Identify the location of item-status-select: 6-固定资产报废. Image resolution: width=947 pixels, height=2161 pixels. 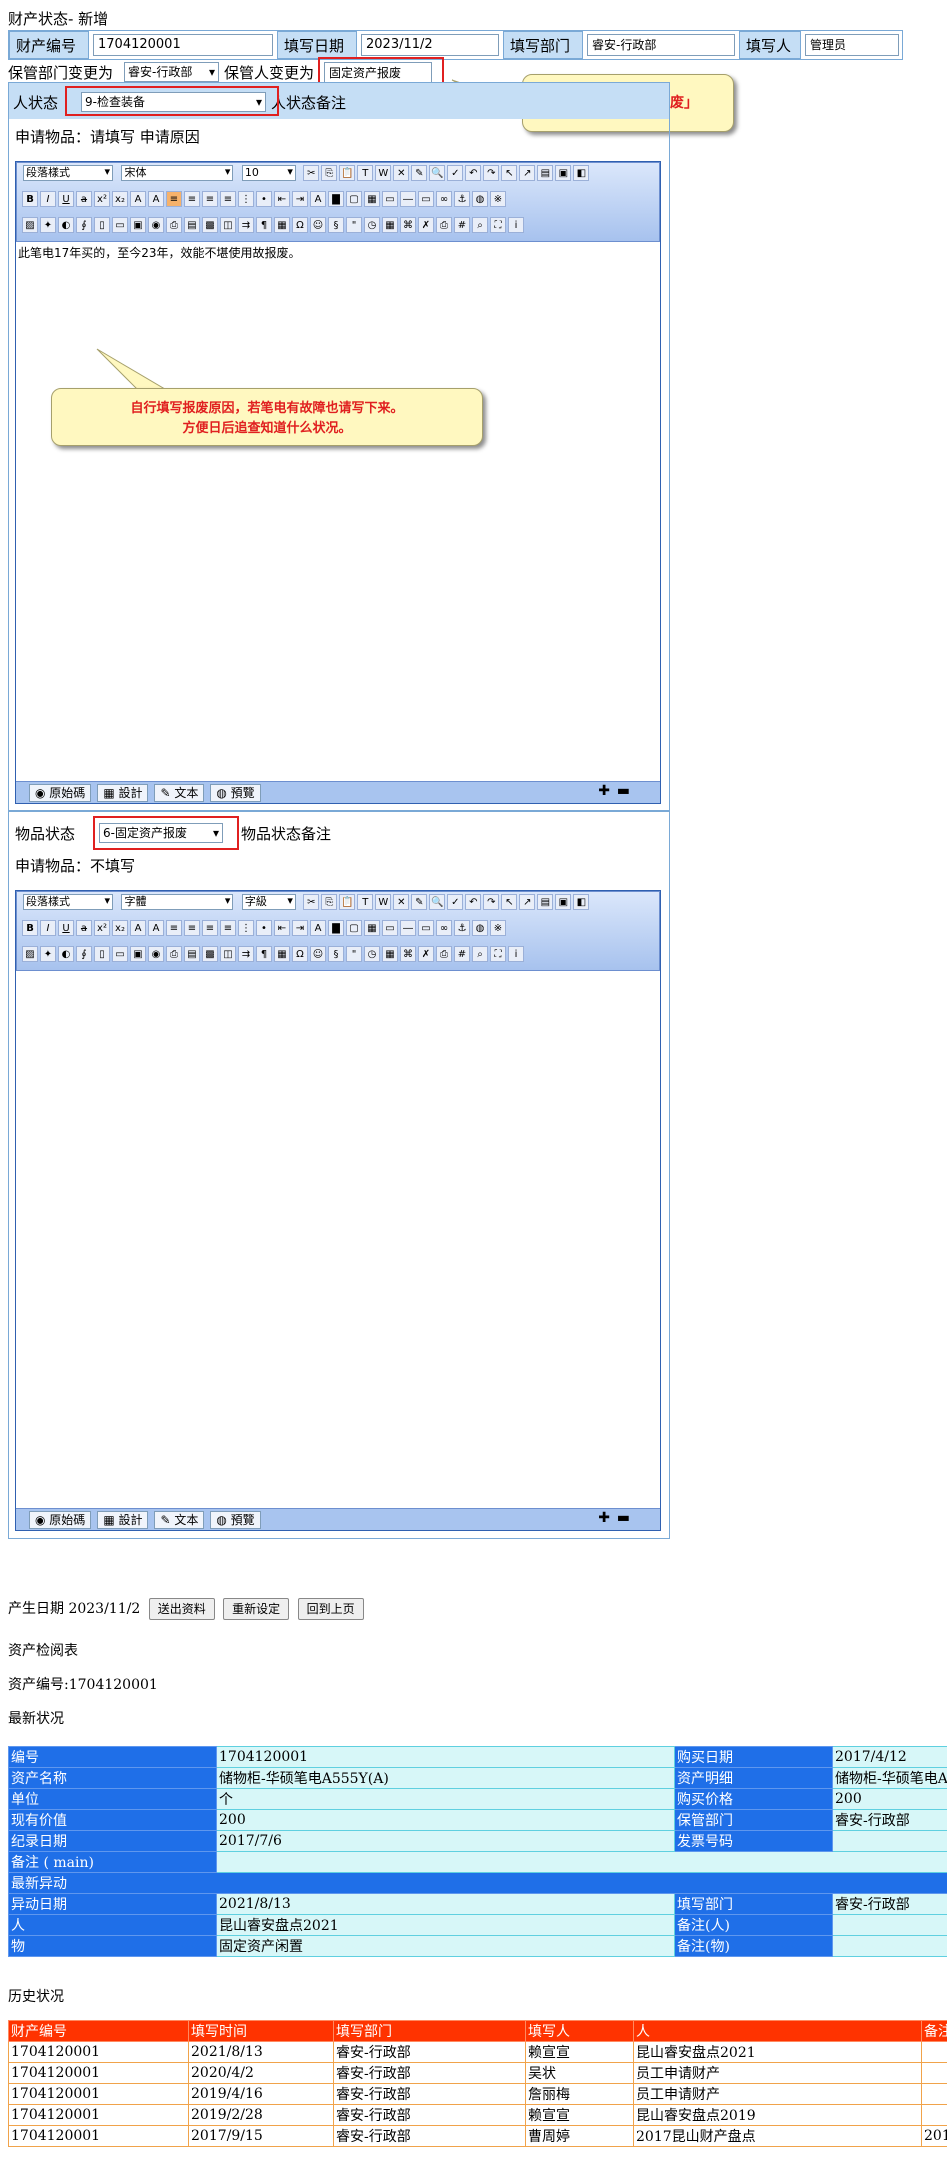
(161, 833).